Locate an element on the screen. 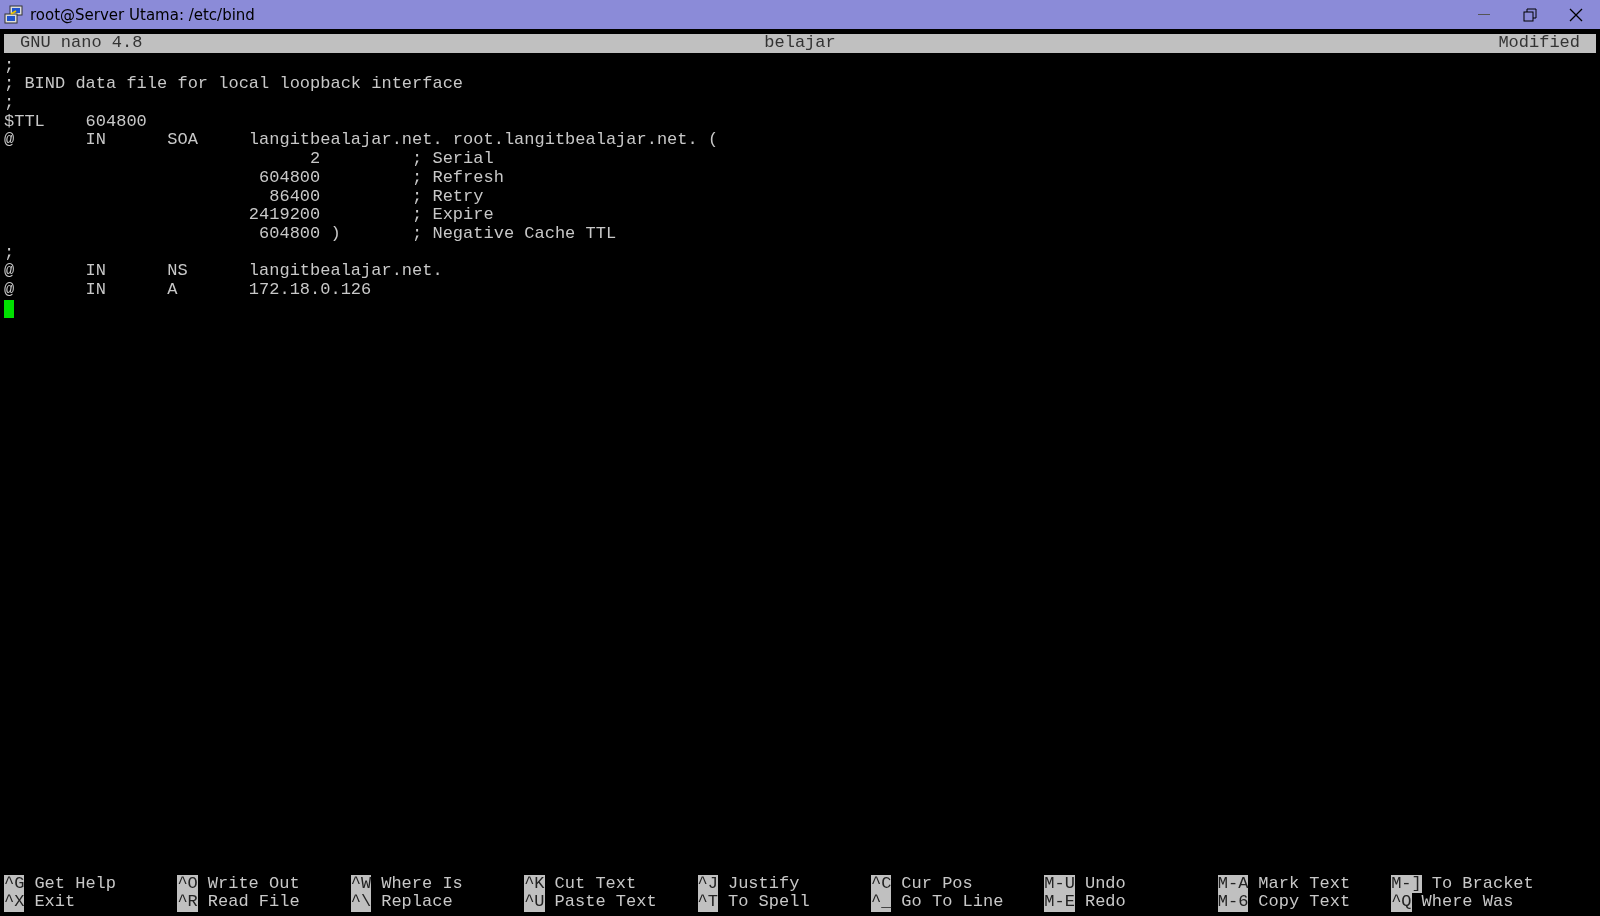  shortcut-key: ^\ is located at coordinates (361, 902).